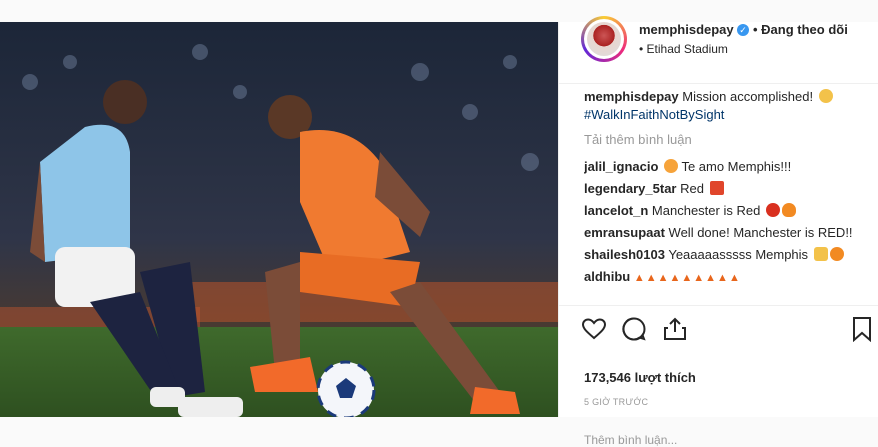 The width and height of the screenshot is (878, 447). I want to click on comment-text: Te amo Memphis!!!, so click(736, 166).